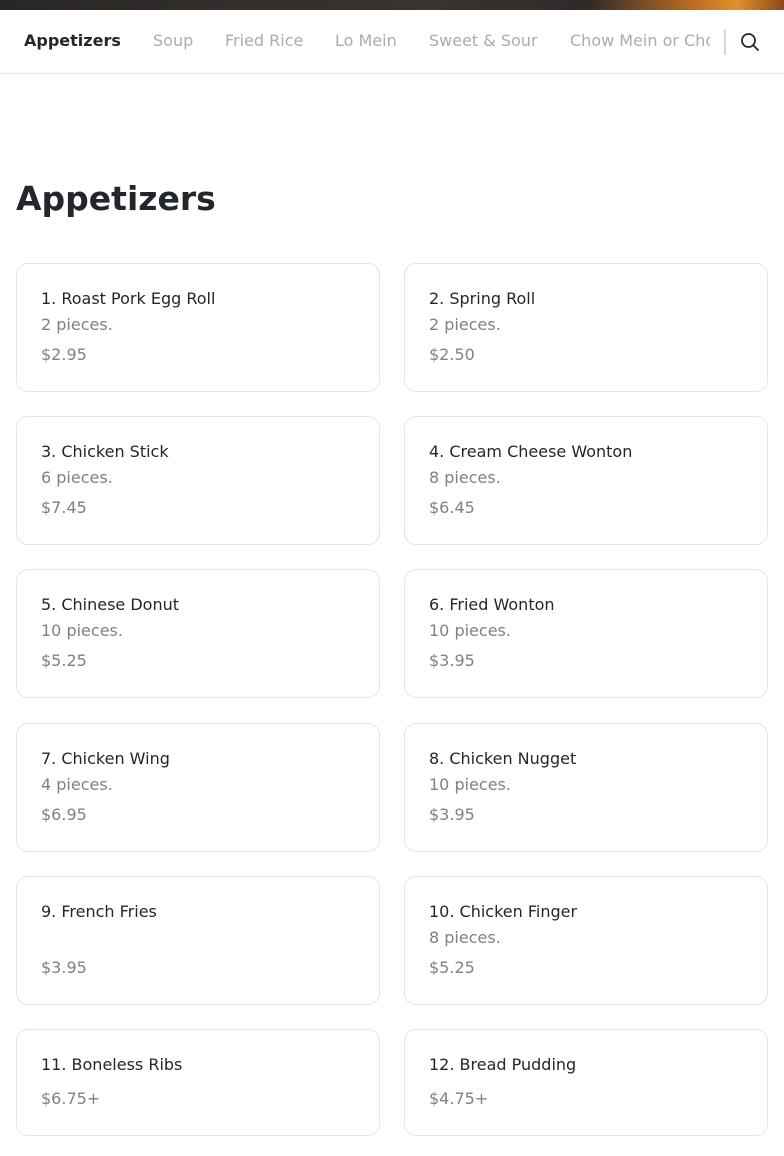  What do you see at coordinates (482, 298) in the screenshot?
I see `item-name: 2. Spring Roll` at bounding box center [482, 298].